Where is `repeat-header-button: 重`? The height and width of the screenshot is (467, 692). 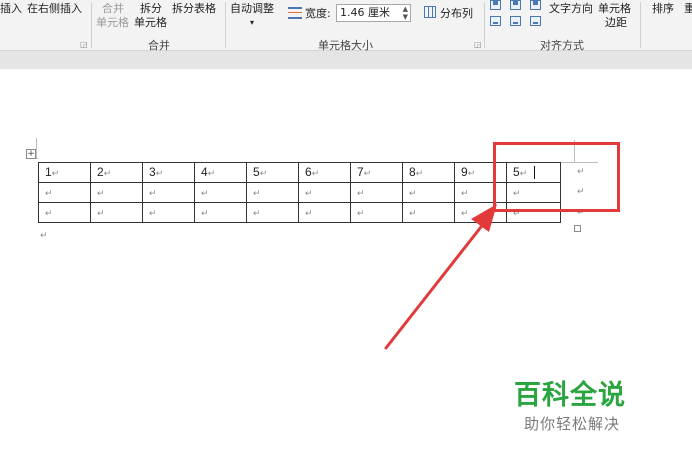 repeat-header-button: 重 is located at coordinates (688, 8).